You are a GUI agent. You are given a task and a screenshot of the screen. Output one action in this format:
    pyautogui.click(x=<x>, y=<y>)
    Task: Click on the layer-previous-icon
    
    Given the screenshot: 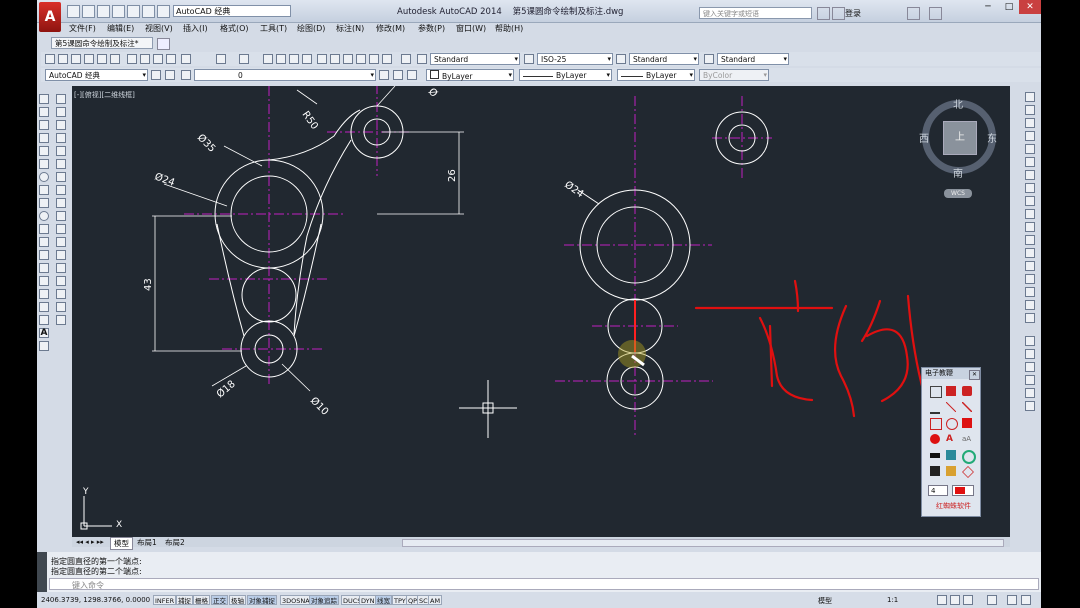 What is the action you would take?
    pyautogui.click(x=398, y=75)
    